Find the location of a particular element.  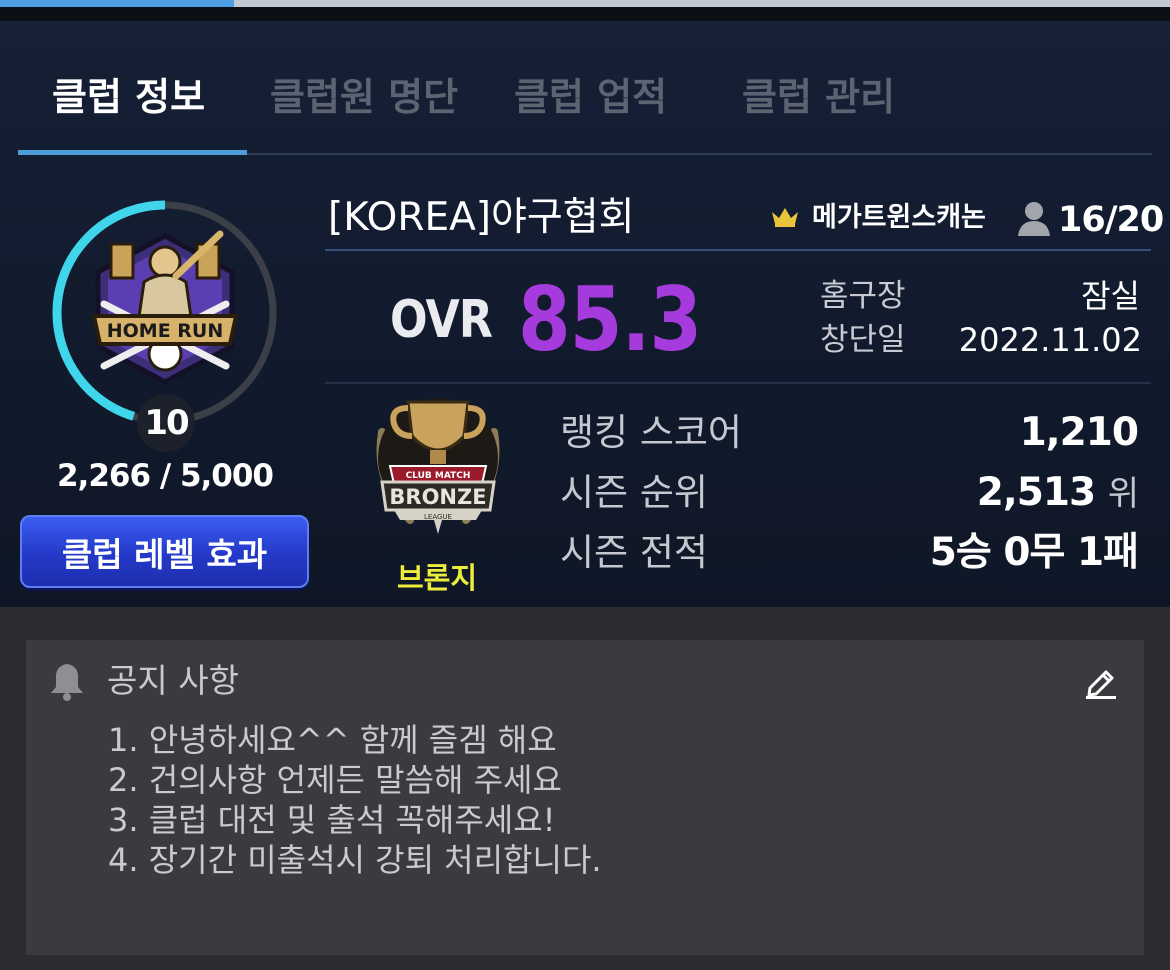

tier-badge-text: BRONZE is located at coordinates (437, 497).